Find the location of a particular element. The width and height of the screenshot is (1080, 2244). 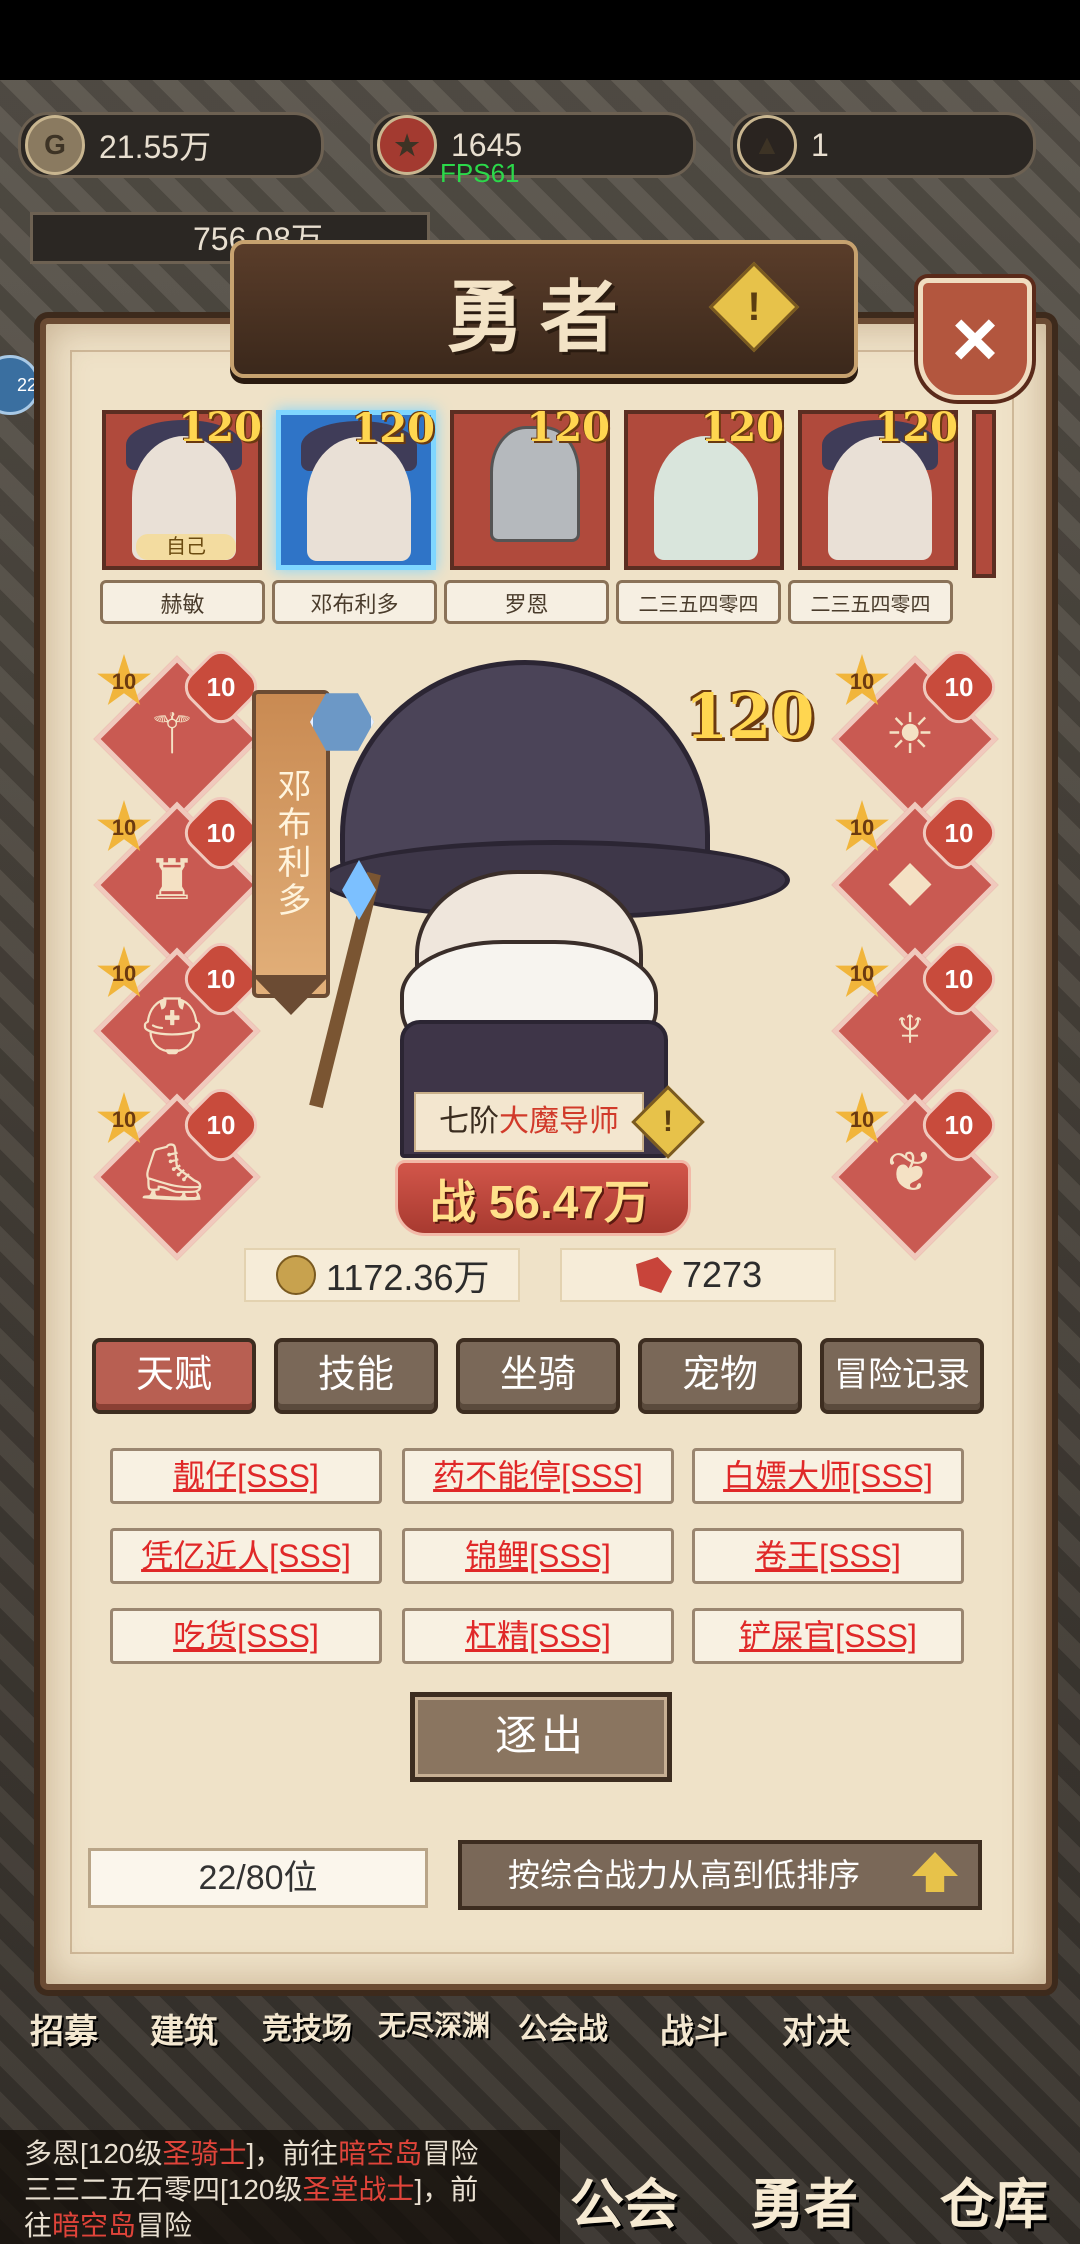

hero-card-0: 120 自己 is located at coordinates (182, 487).